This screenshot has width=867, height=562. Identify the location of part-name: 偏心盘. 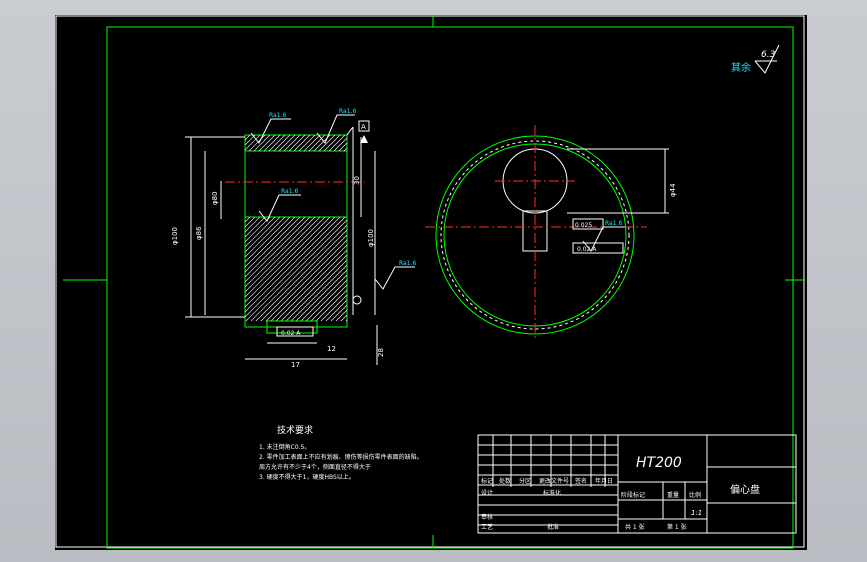
(745, 489).